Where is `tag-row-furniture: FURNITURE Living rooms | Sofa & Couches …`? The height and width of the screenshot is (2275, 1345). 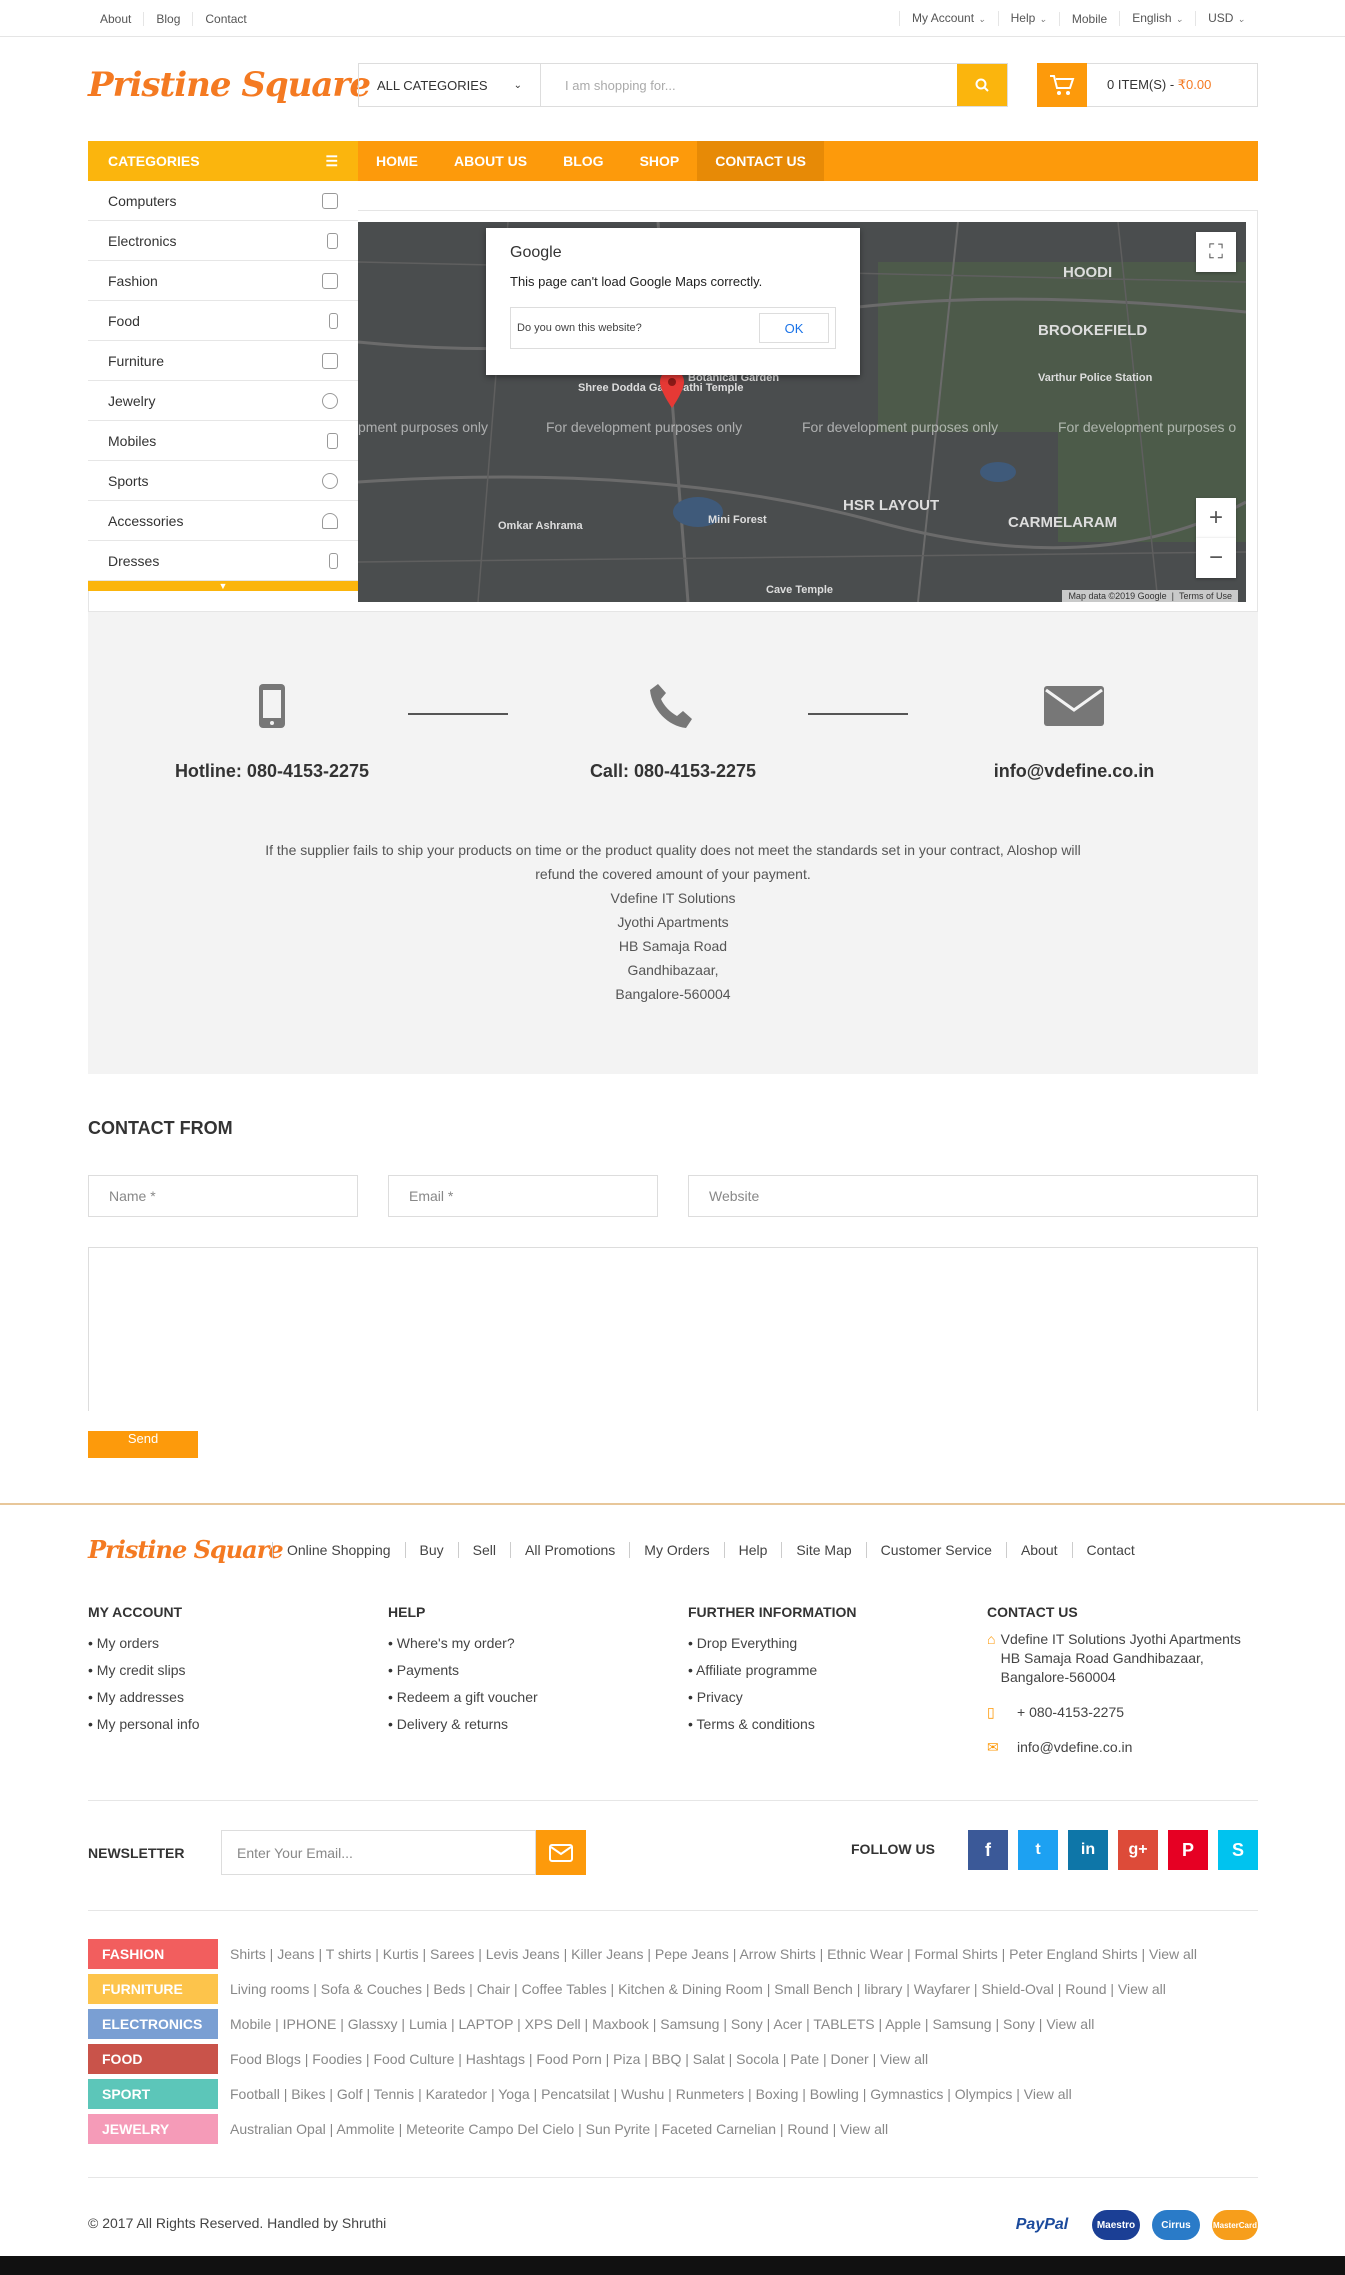 tag-row-furniture: FURNITURE Living rooms | Sofa & Couches … is located at coordinates (627, 1989).